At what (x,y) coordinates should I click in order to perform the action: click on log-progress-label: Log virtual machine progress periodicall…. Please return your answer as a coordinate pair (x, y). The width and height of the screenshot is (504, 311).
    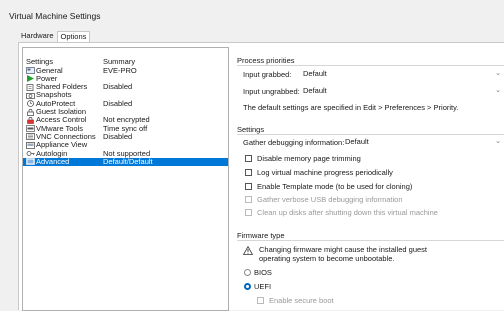
    Looking at the image, I should click on (325, 172).